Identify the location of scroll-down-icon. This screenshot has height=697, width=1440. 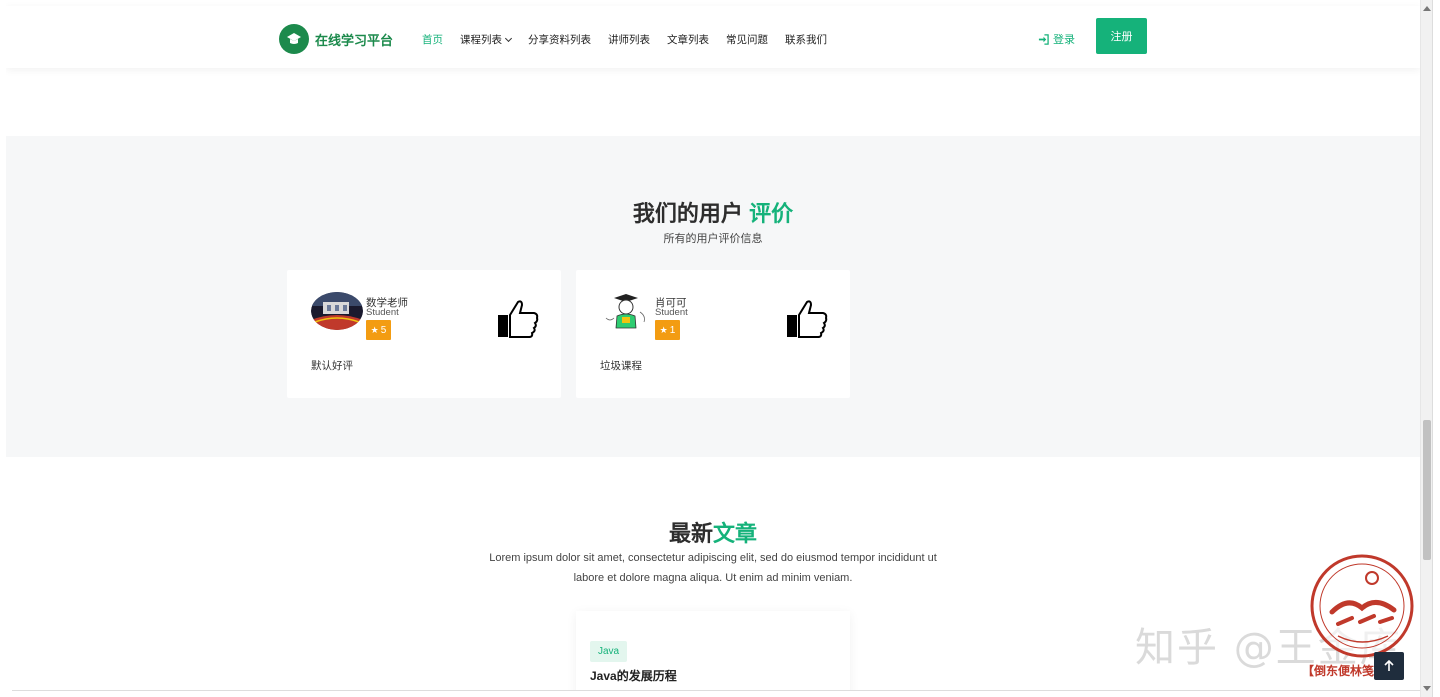
(1427, 688).